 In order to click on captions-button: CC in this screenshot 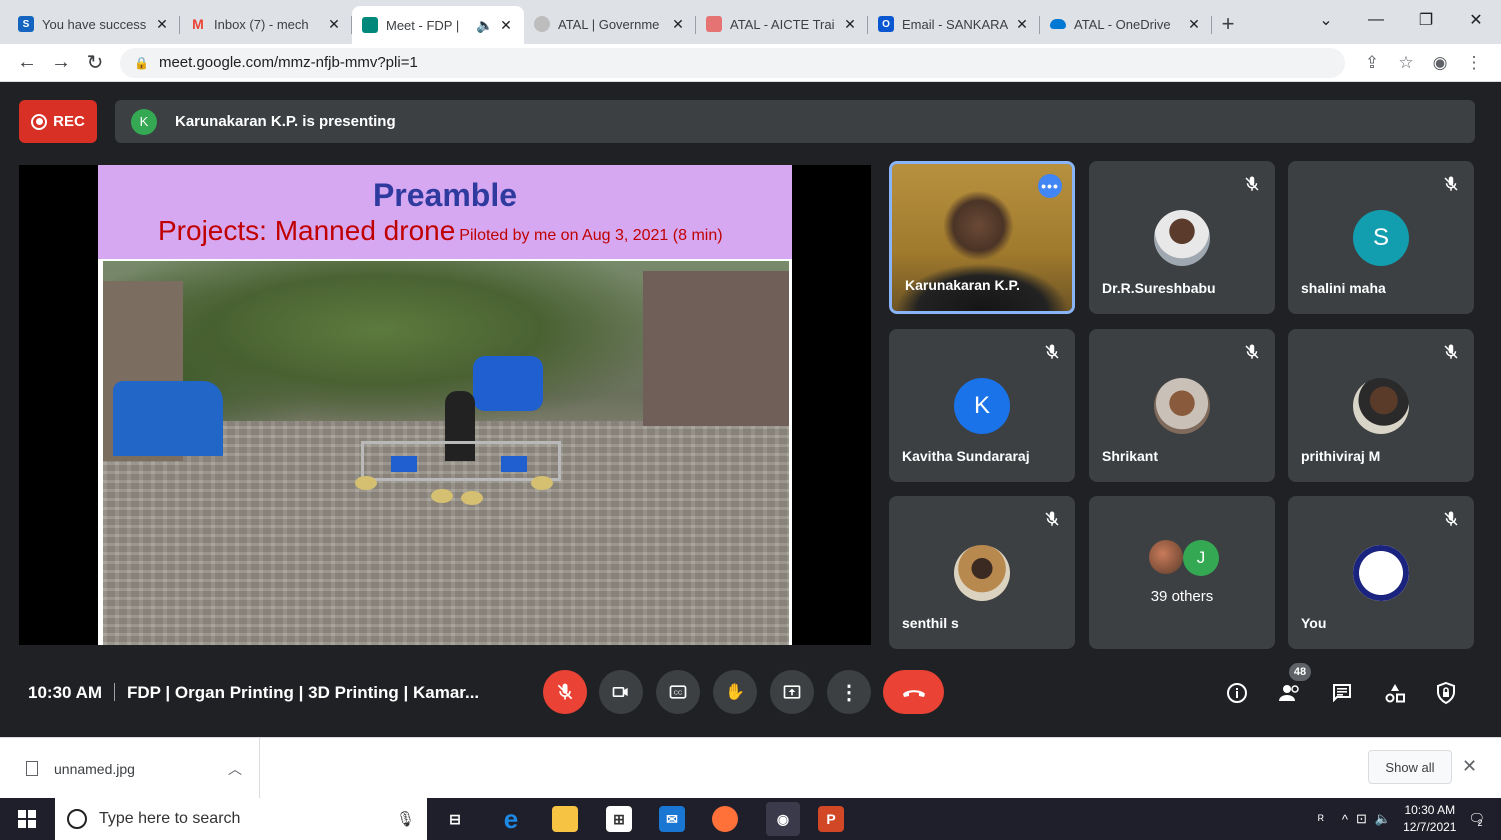, I will do `click(678, 692)`.